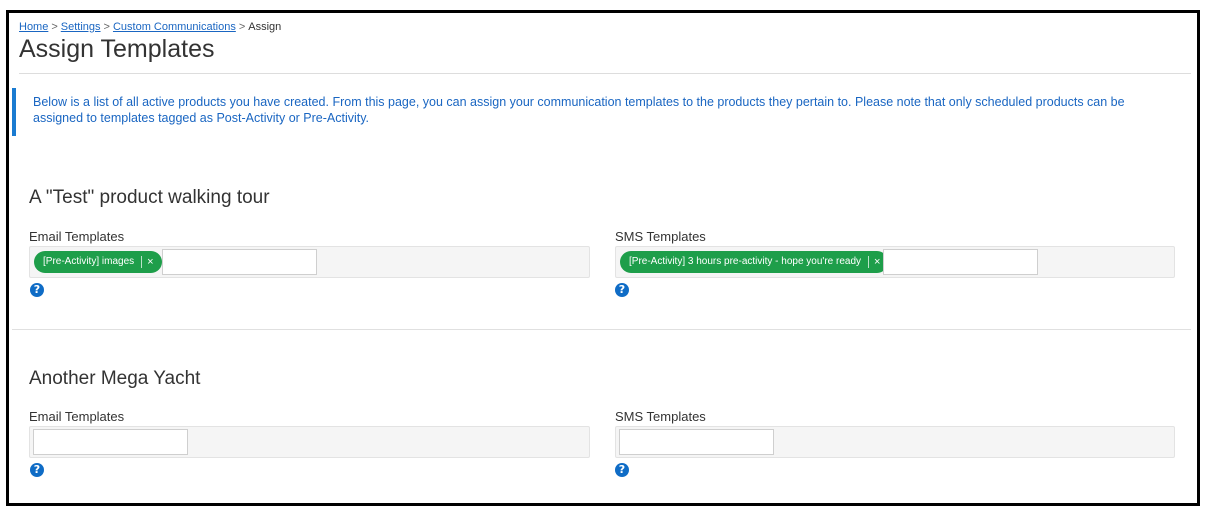 The image size is (1208, 516). What do you see at coordinates (265, 27) in the screenshot?
I see `breadcrumb-current: Assign` at bounding box center [265, 27].